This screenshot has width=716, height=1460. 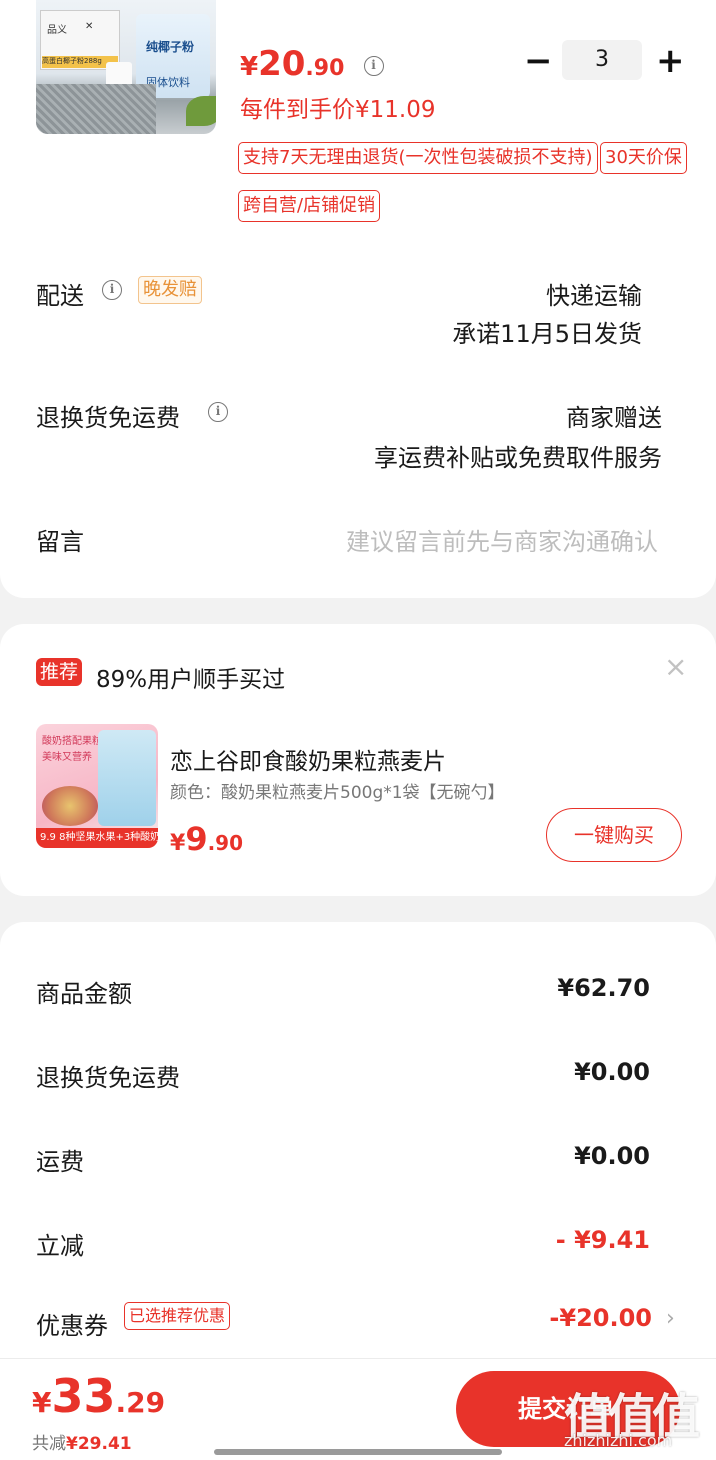 I want to click on late-delivery-badge: 晚发赔, so click(x=170, y=290).